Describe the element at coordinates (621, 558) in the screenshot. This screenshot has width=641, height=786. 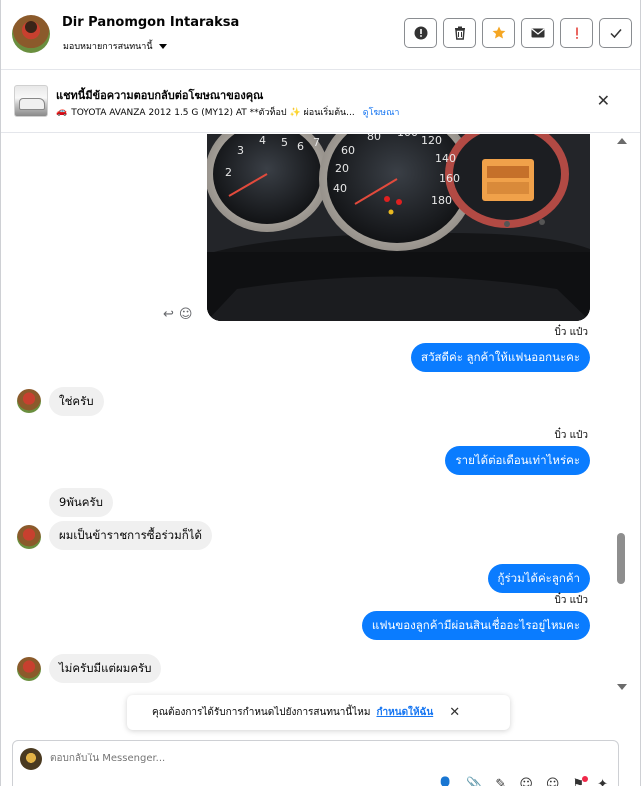
I see `scrollbar-thumb` at that location.